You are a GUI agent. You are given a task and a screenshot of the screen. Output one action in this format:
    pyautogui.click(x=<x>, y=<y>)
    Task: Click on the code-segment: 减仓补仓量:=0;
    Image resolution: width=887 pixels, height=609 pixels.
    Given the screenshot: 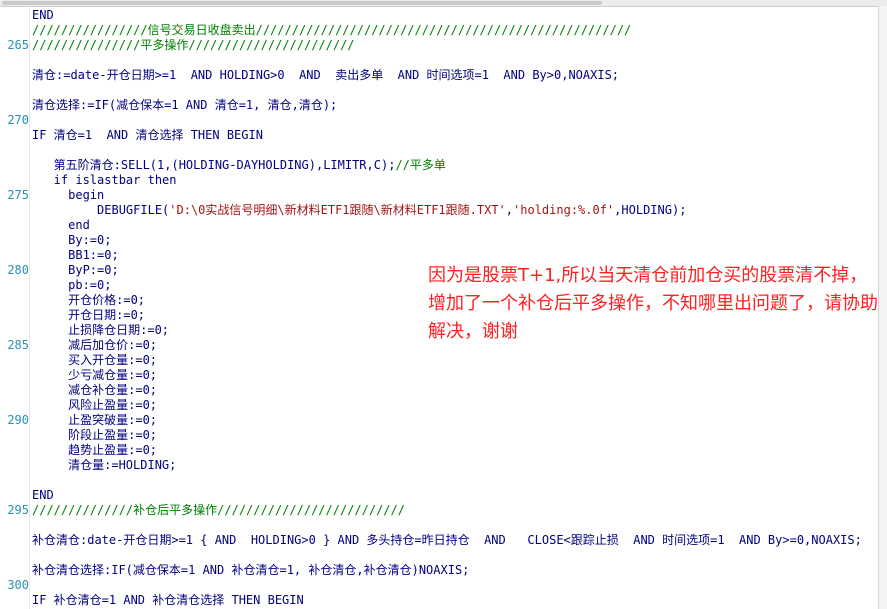 What is the action you would take?
    pyautogui.click(x=95, y=390)
    